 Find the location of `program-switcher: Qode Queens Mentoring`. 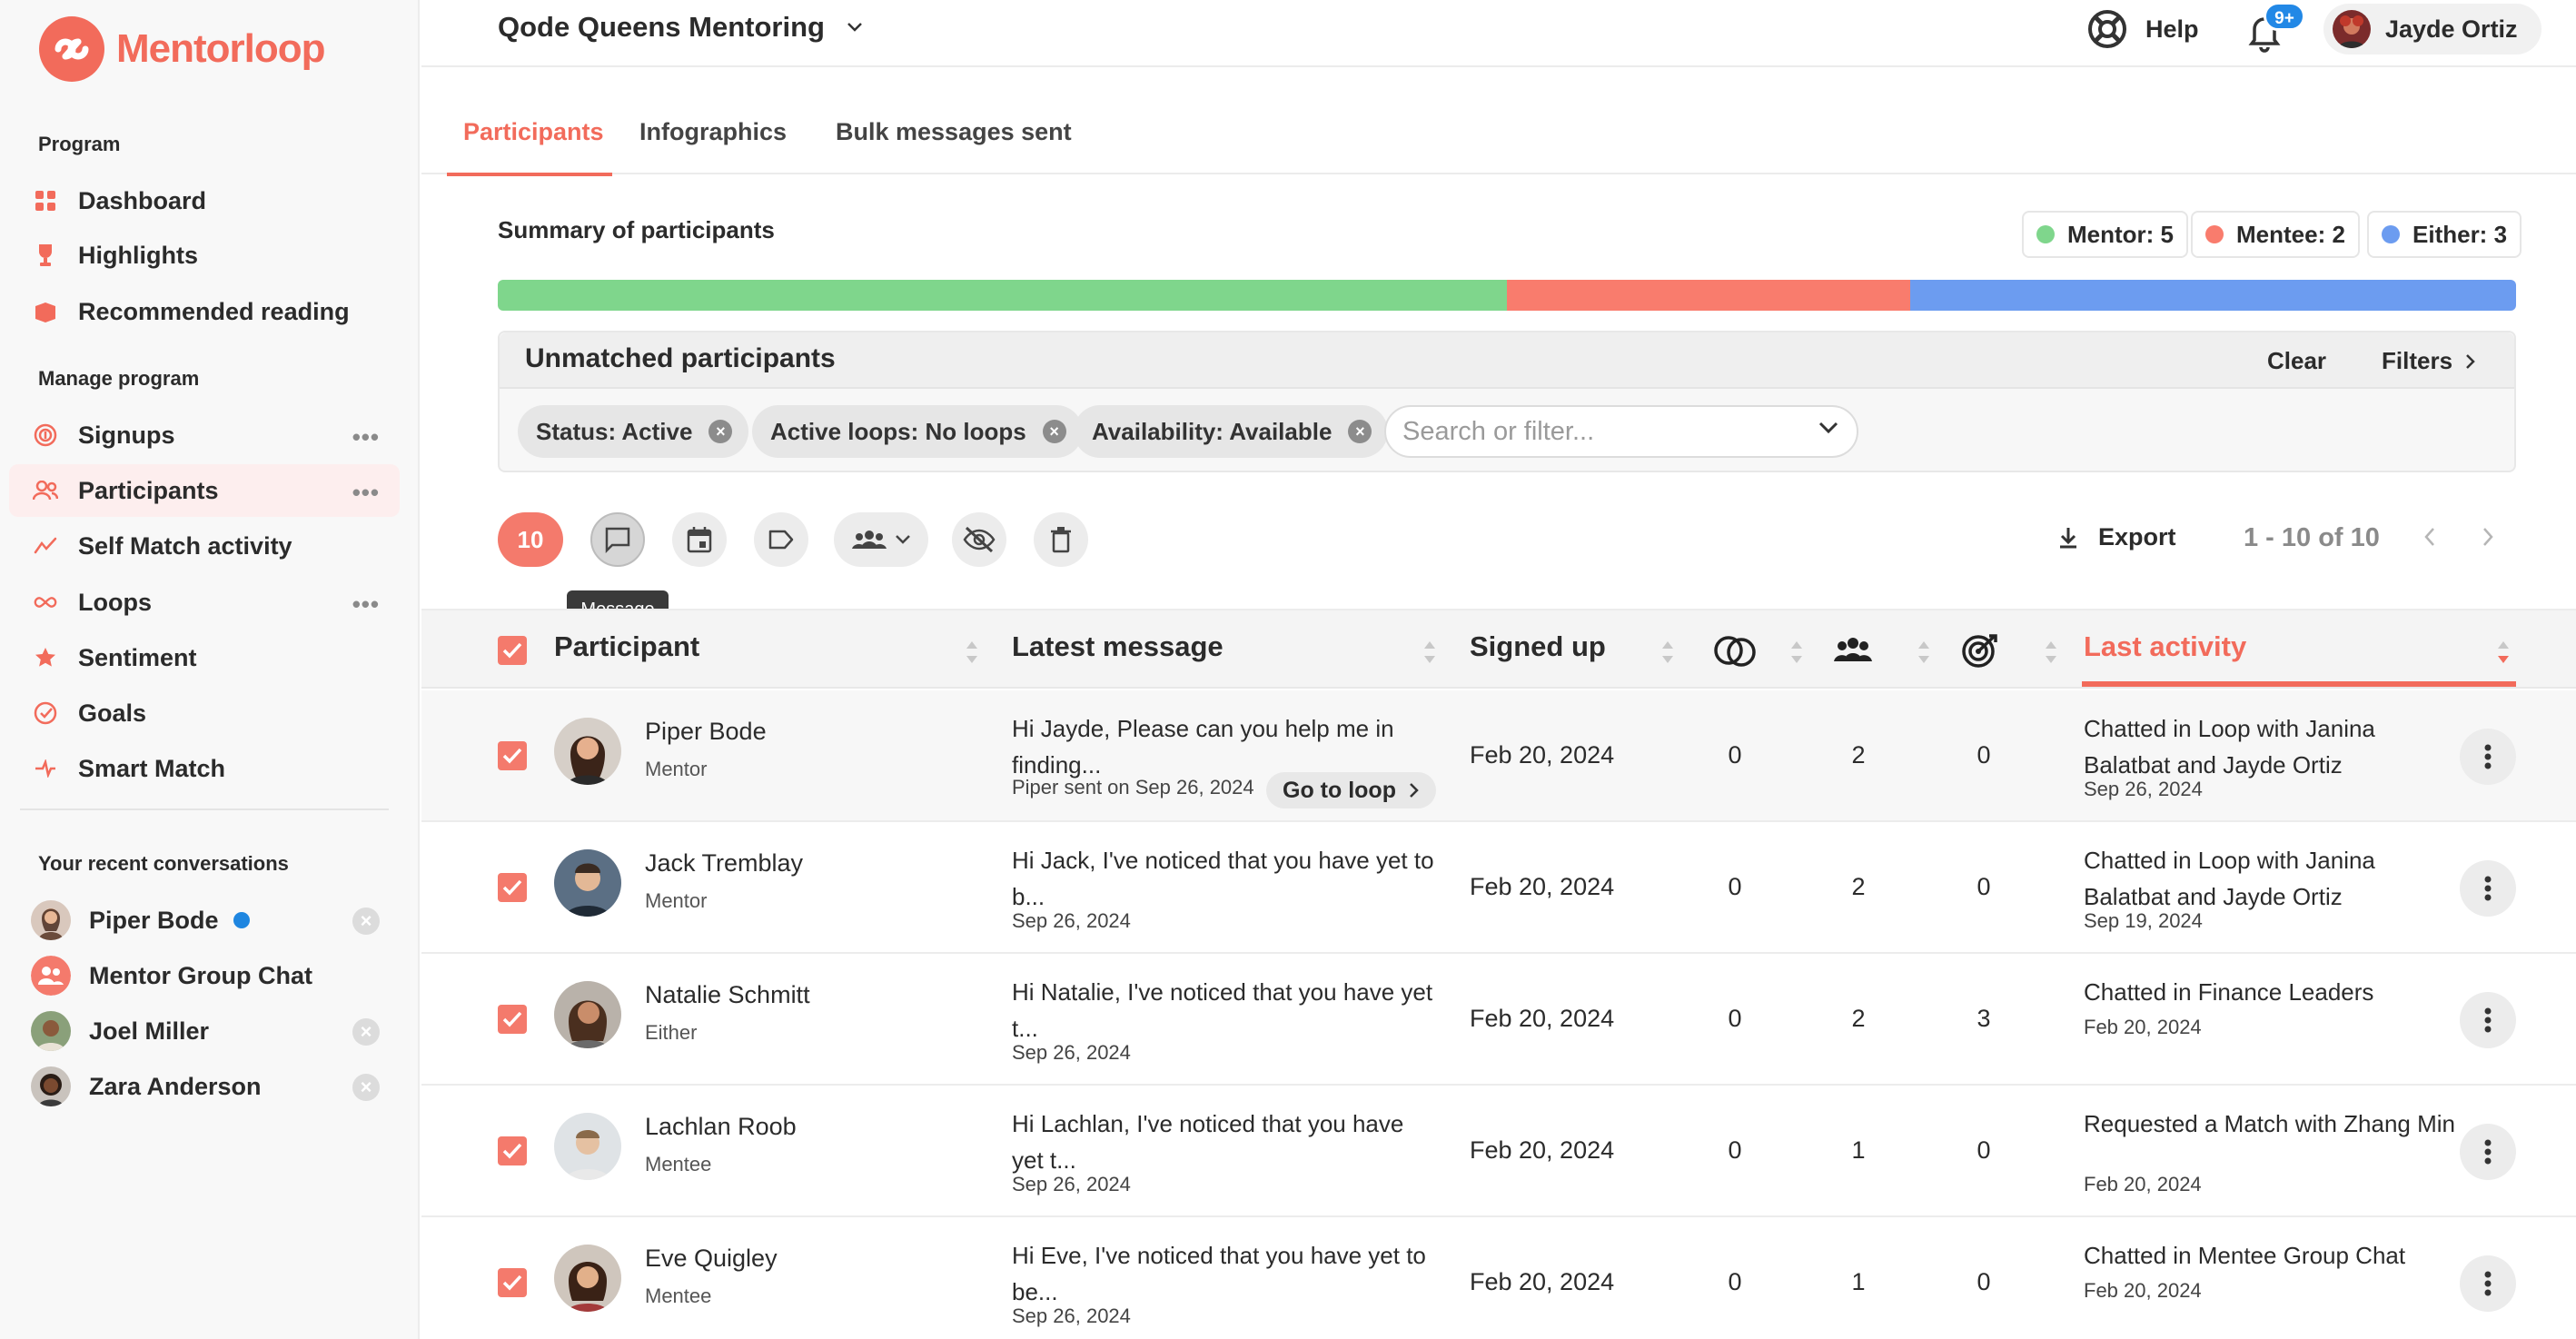

program-switcher: Qode Queens Mentoring is located at coordinates (680, 28).